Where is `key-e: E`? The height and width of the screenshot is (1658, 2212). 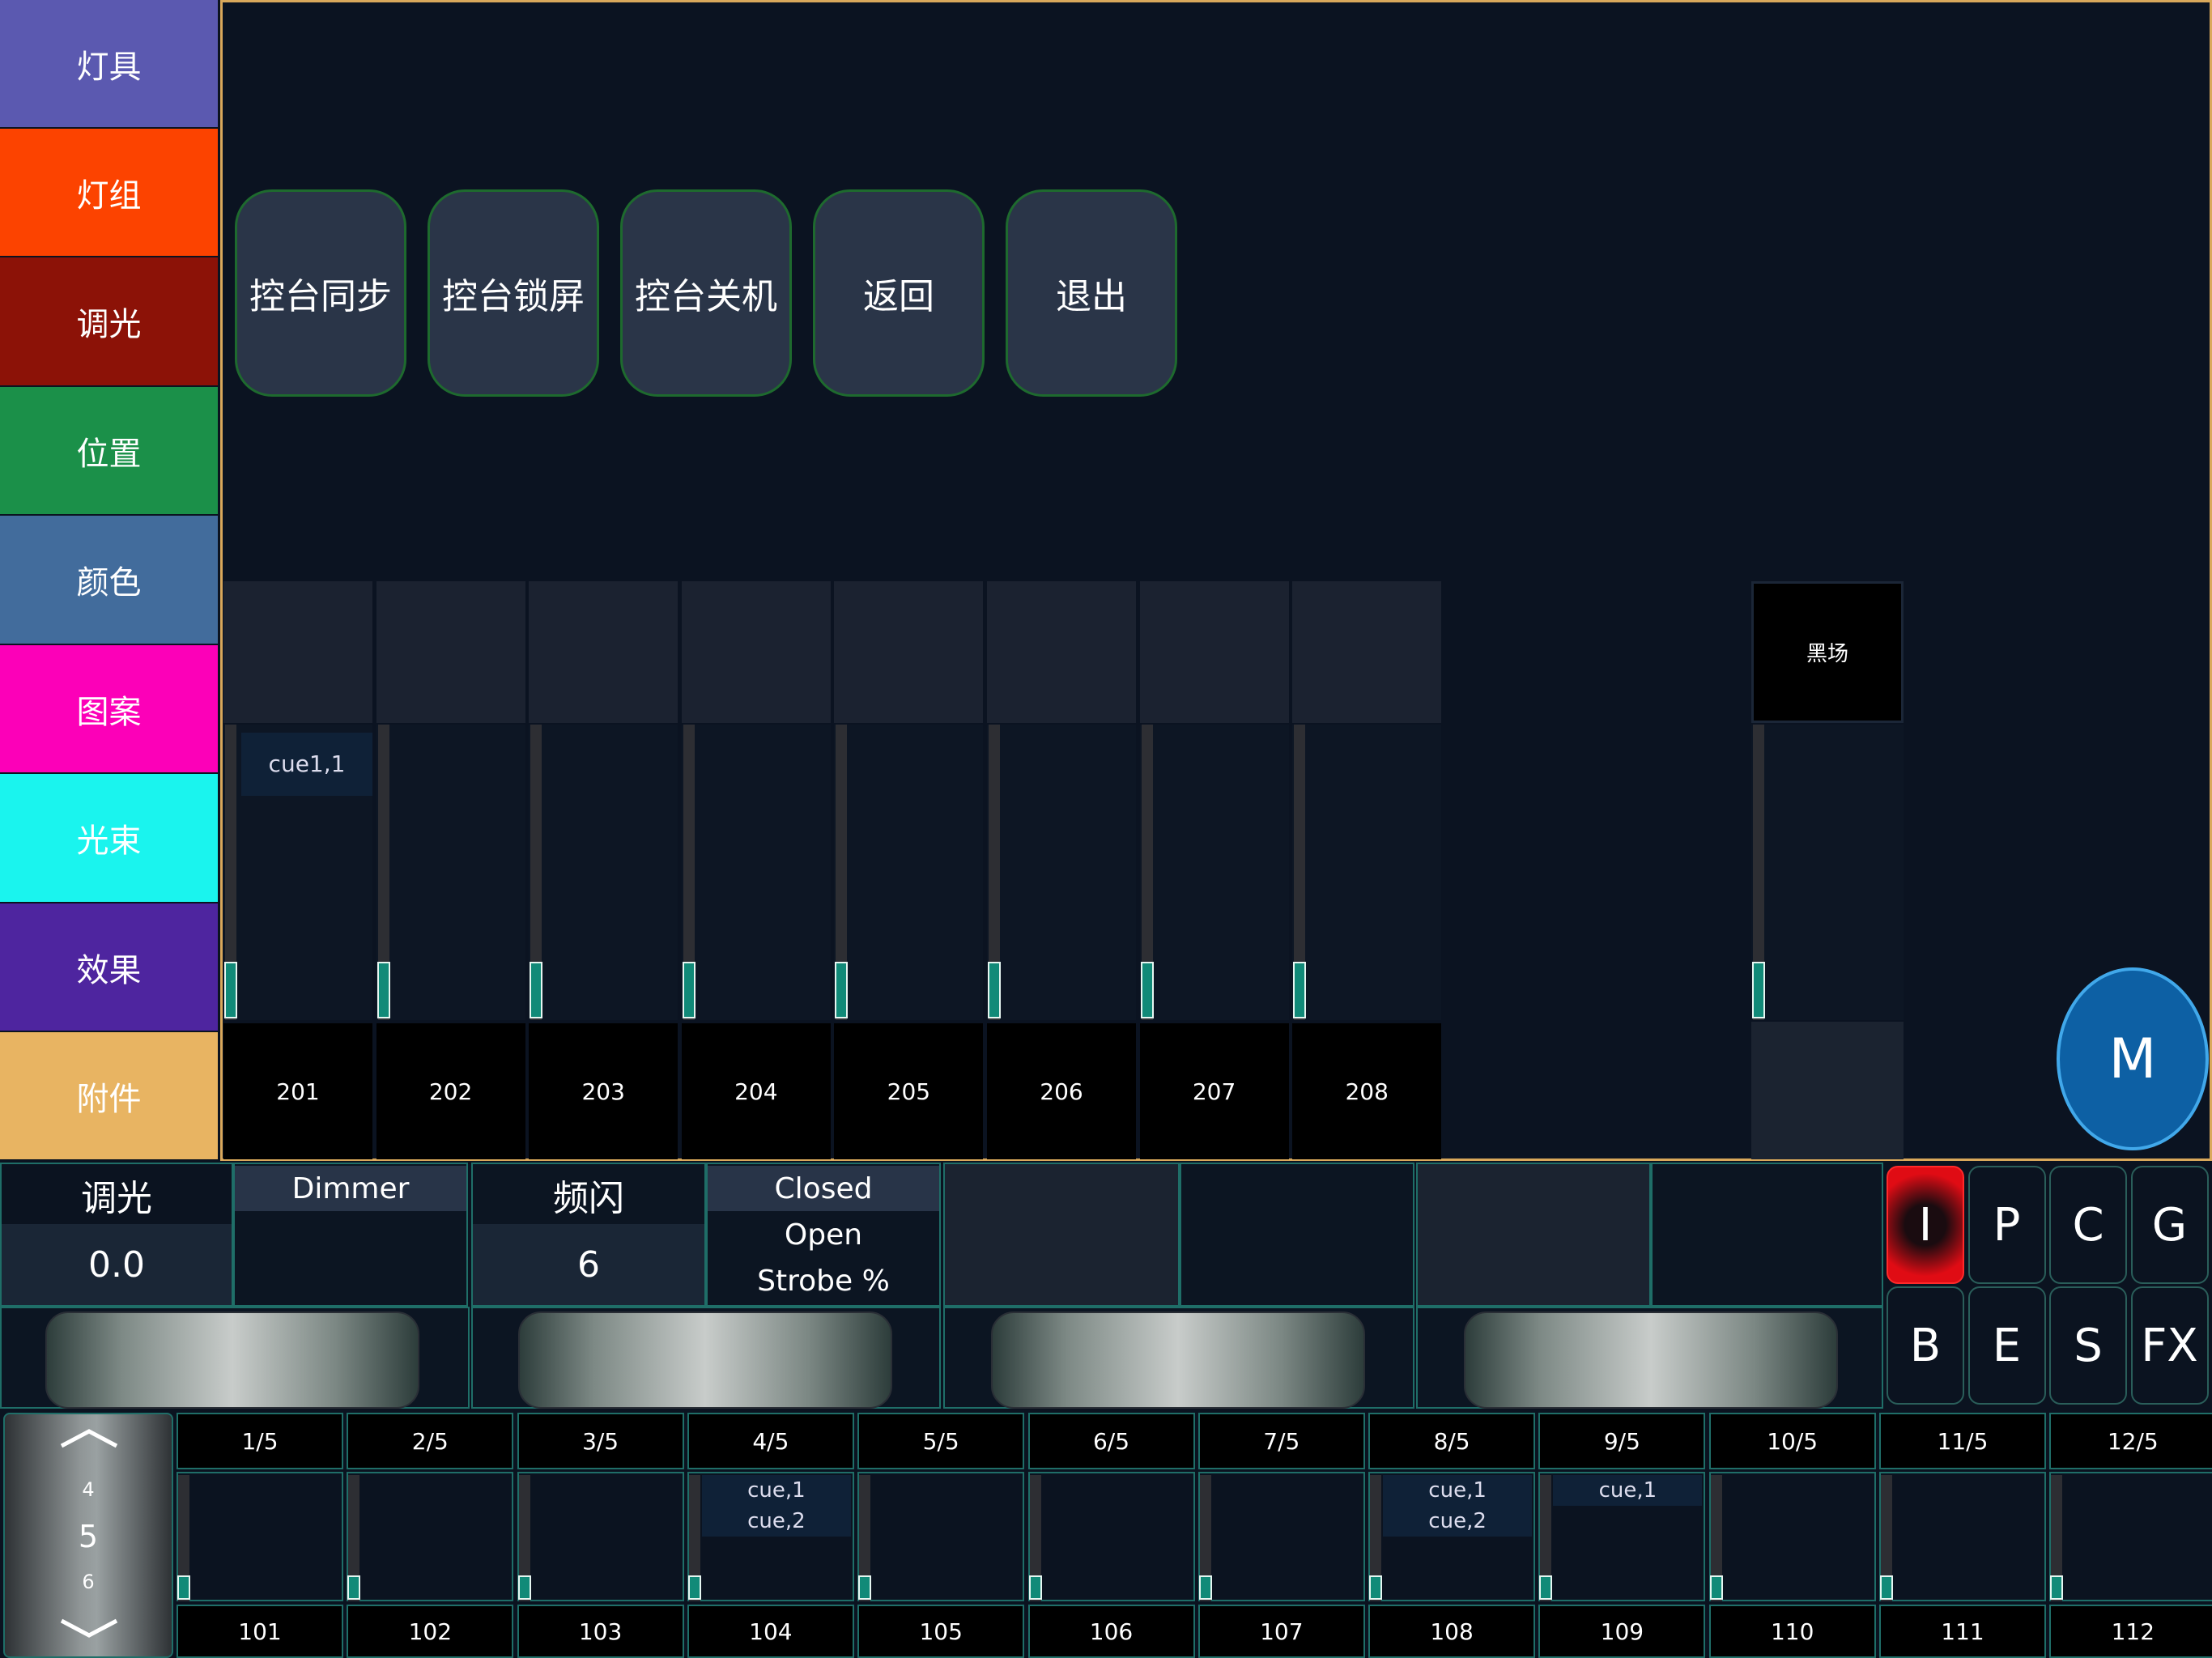
key-e: E is located at coordinates (2007, 1345).